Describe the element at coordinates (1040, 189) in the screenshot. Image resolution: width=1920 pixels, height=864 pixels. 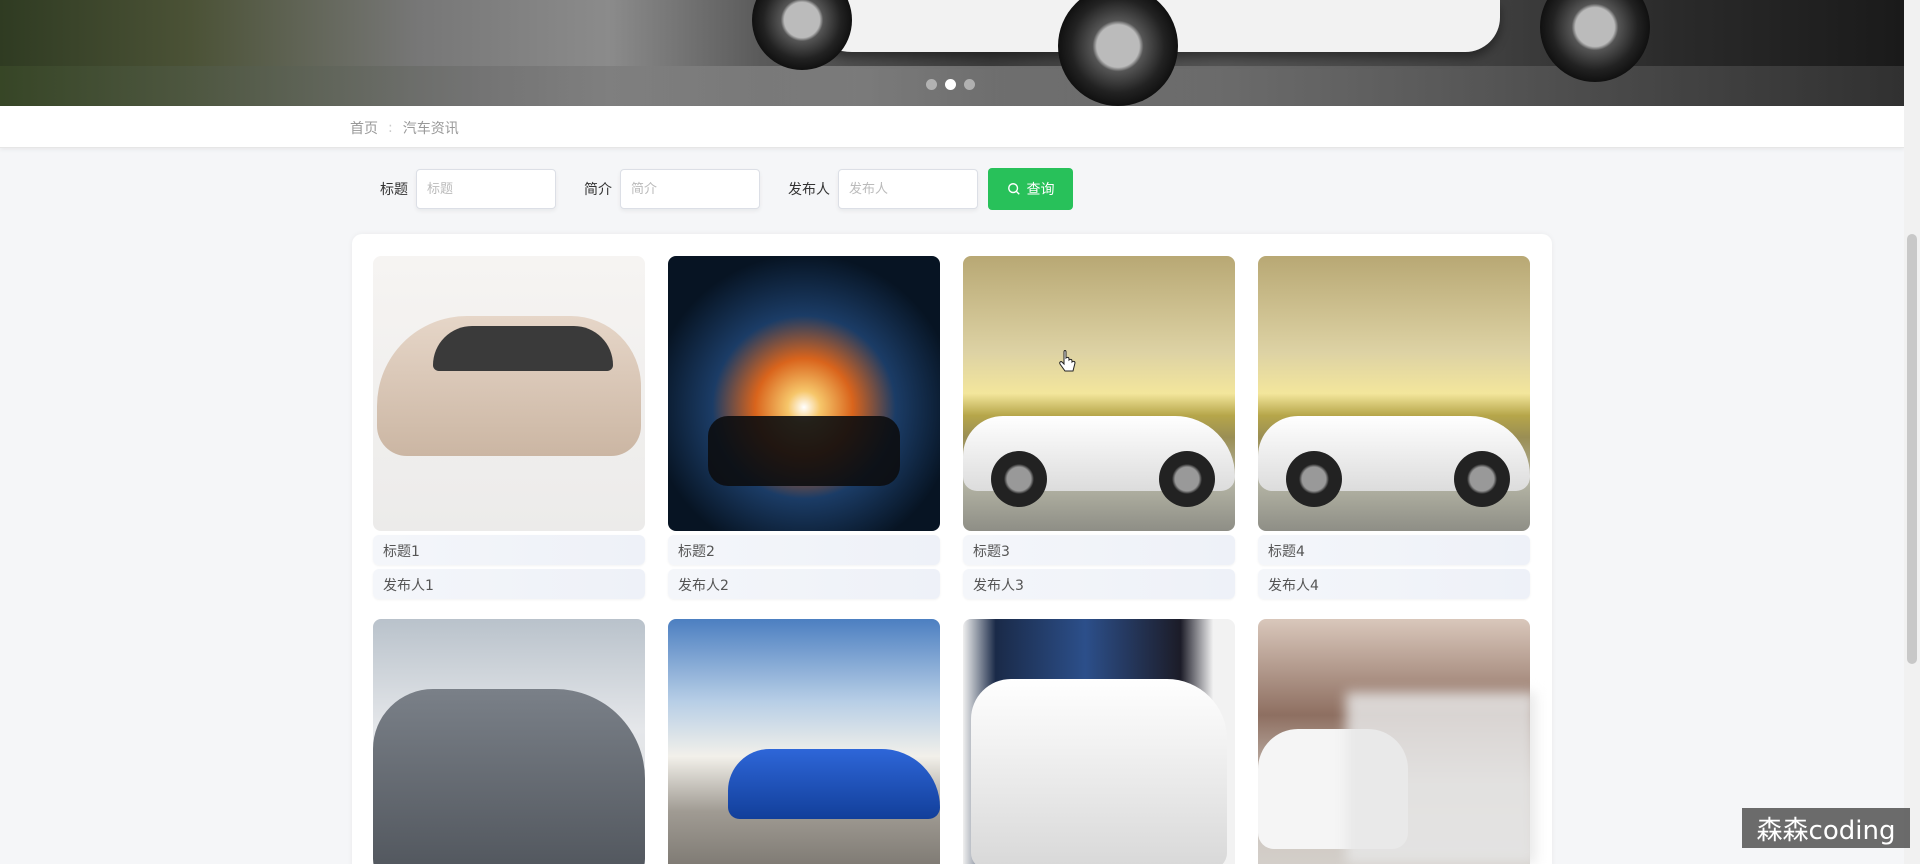
I see `query-button-label: 查询` at that location.